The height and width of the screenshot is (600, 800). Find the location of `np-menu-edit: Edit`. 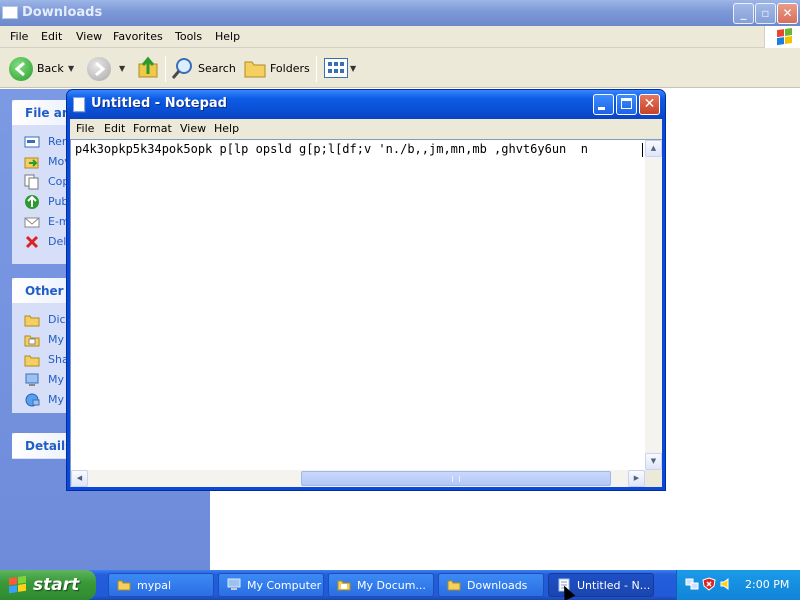

np-menu-edit: Edit is located at coordinates (114, 128).